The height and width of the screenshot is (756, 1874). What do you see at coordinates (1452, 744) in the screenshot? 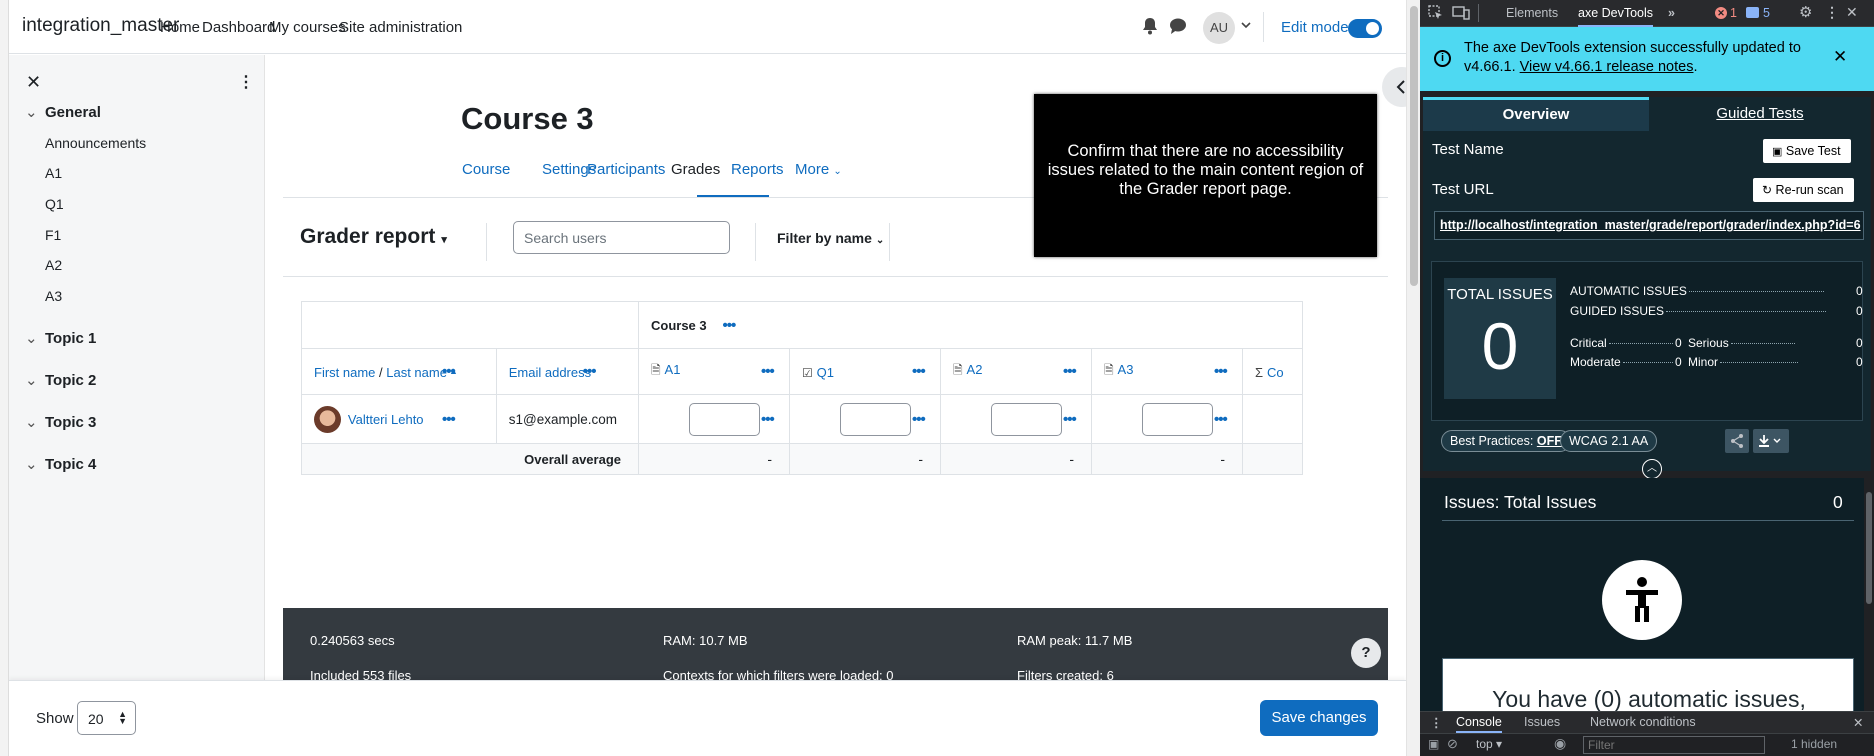
I see `clear-console-icon: ⊘` at bounding box center [1452, 744].